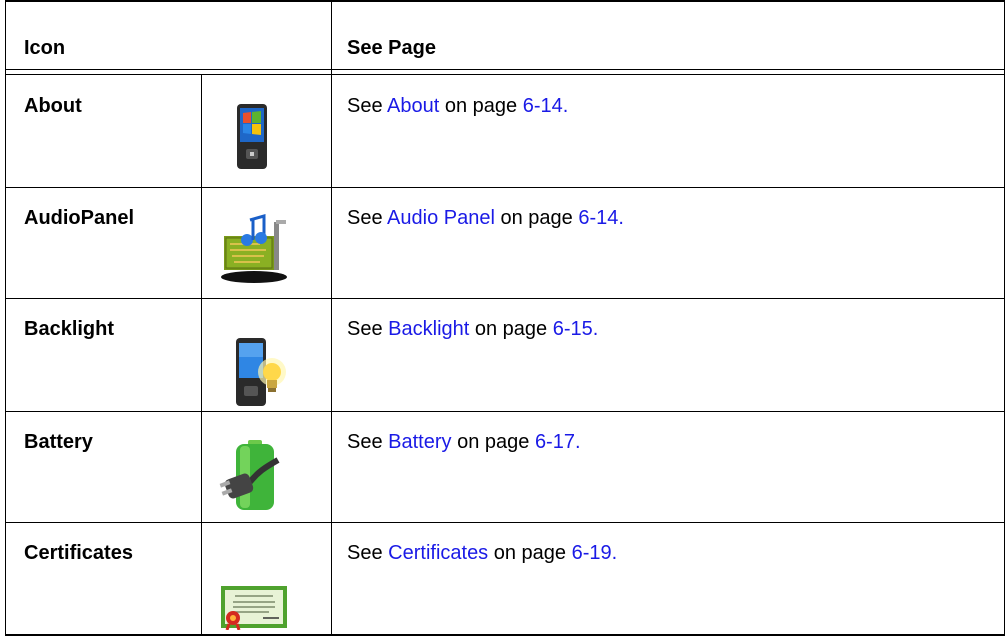 The width and height of the screenshot is (1007, 640). Describe the element at coordinates (458, 106) in the screenshot. I see `row-description: See About on page 6-14.` at that location.